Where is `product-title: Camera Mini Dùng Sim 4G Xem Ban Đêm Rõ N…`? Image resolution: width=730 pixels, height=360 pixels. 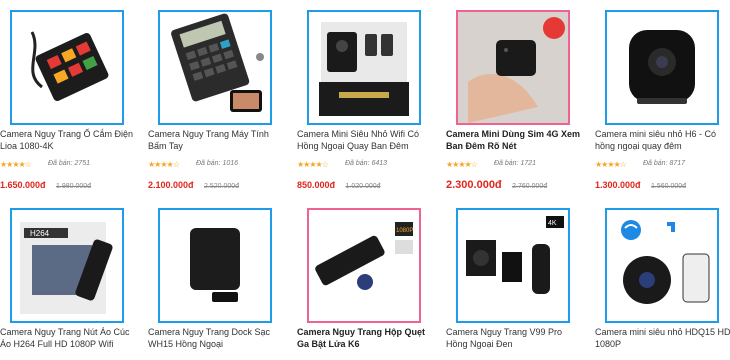
product-title: Camera Mini Dùng Sim 4G Xem Ban Đêm Rõ N… is located at coordinates (516, 140).